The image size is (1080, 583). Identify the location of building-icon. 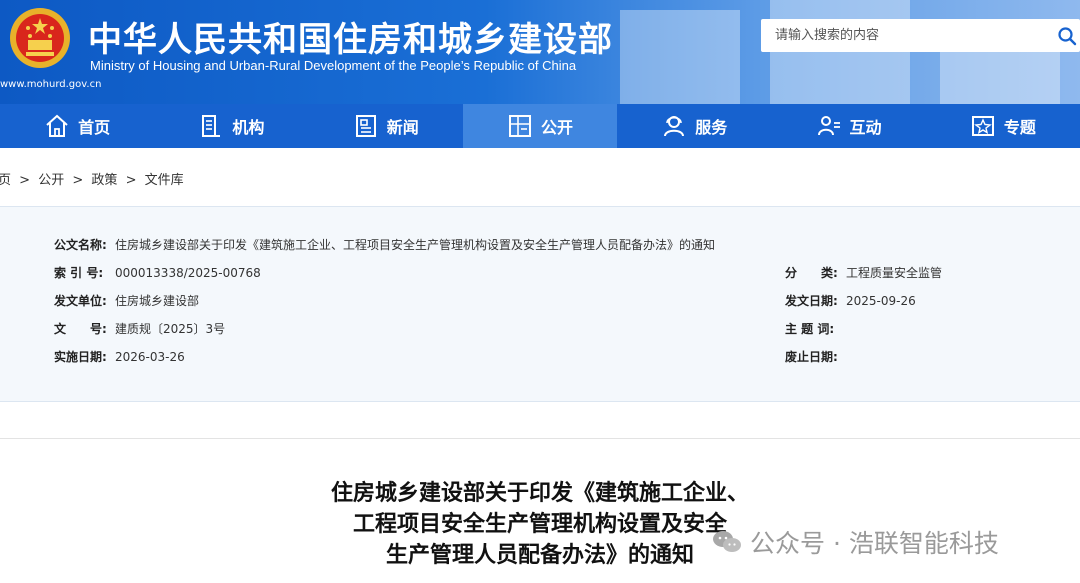
(211, 126).